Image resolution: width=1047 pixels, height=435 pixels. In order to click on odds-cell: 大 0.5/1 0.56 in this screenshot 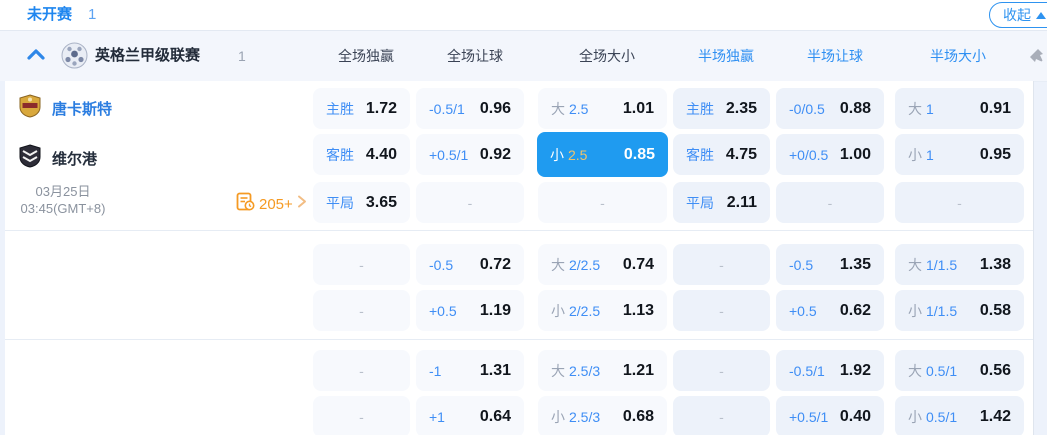, I will do `click(959, 370)`.